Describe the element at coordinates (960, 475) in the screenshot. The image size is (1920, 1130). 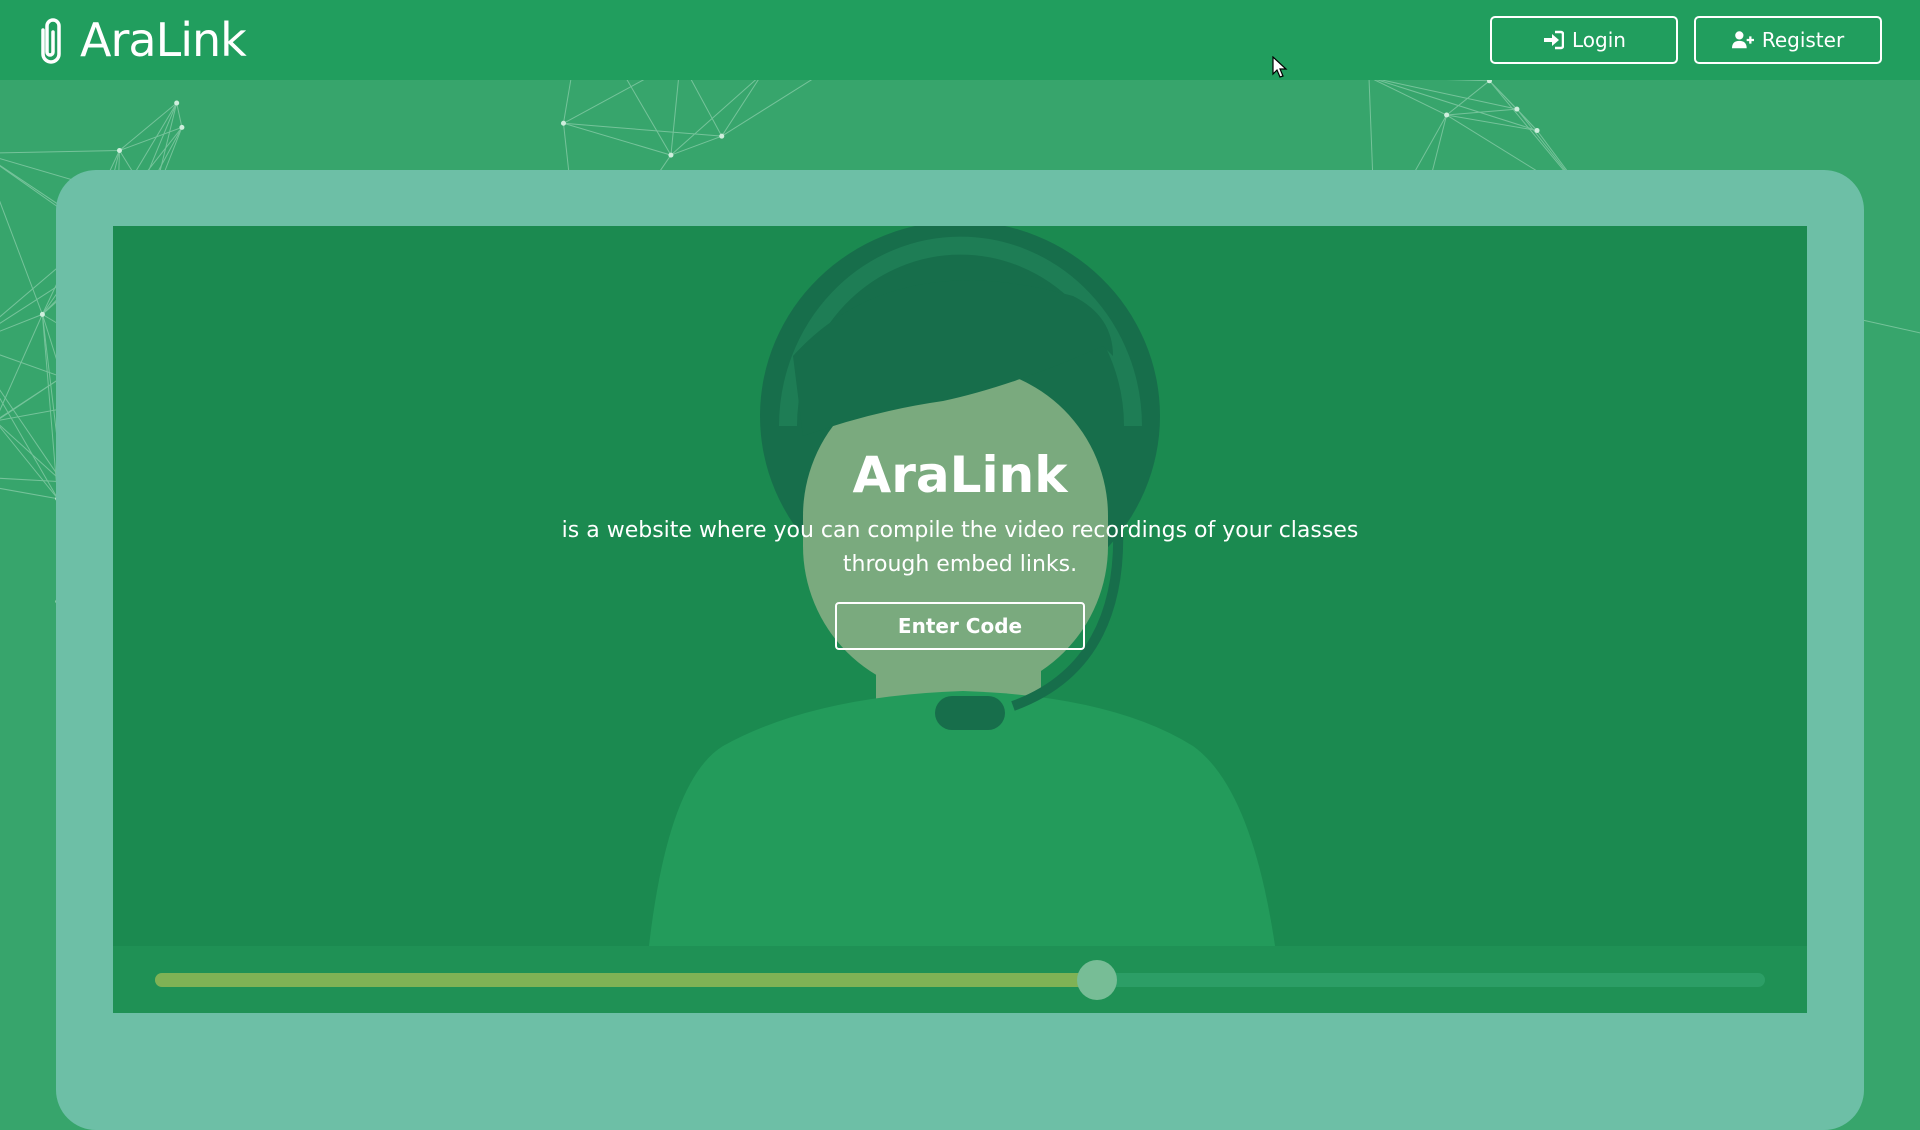
I see `hero-title: AraLink` at that location.